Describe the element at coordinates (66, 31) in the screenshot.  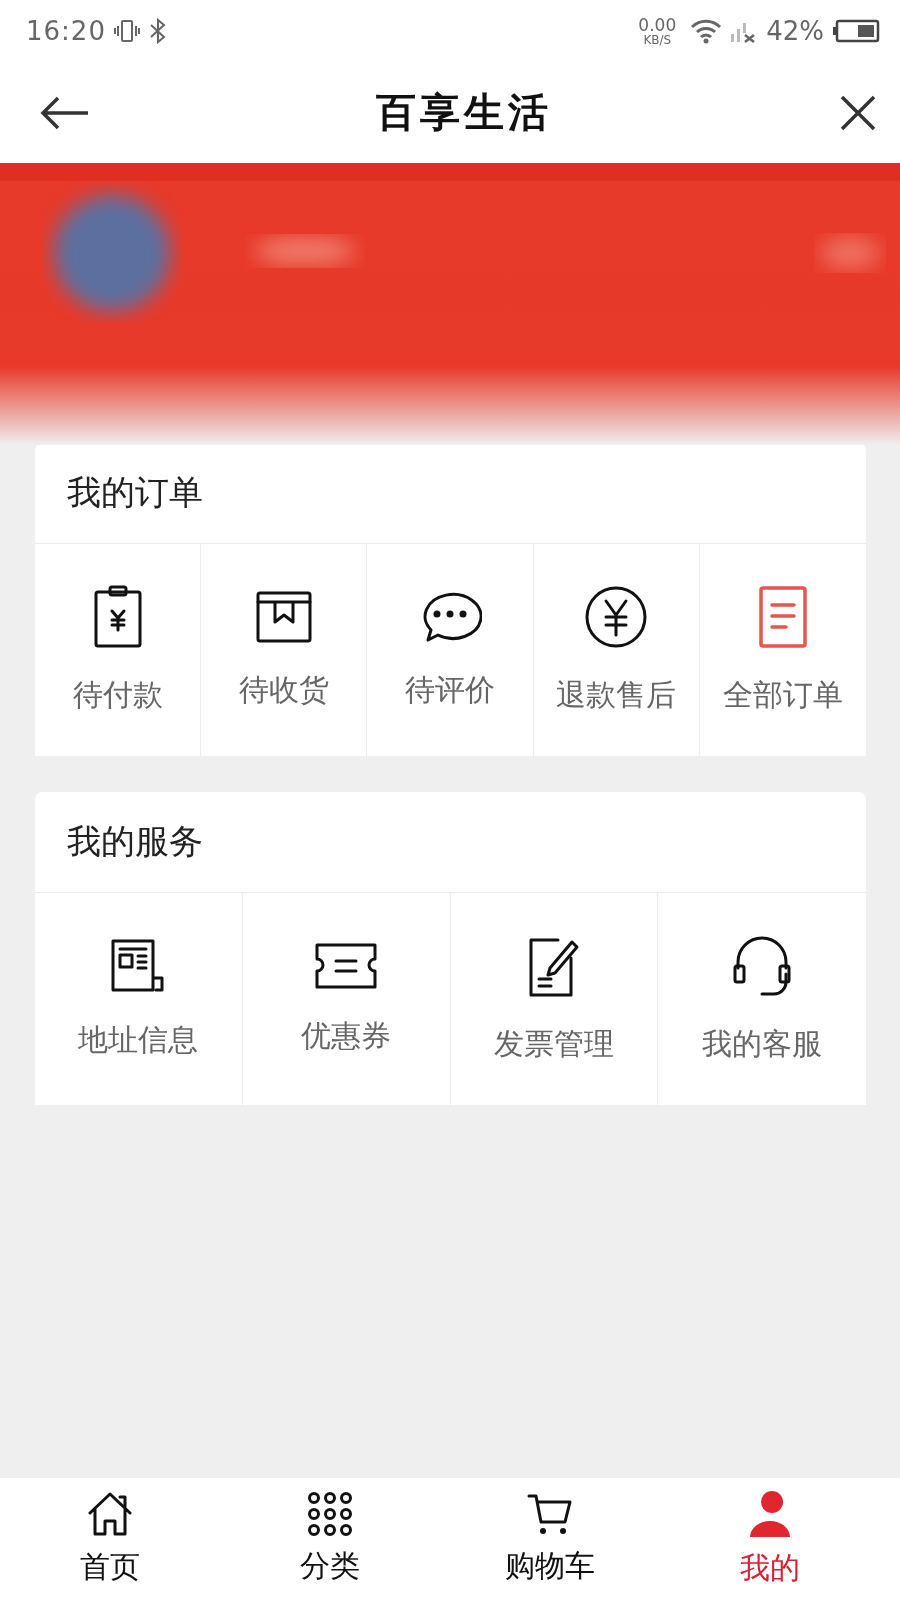
I see `status-time: 16:20` at that location.